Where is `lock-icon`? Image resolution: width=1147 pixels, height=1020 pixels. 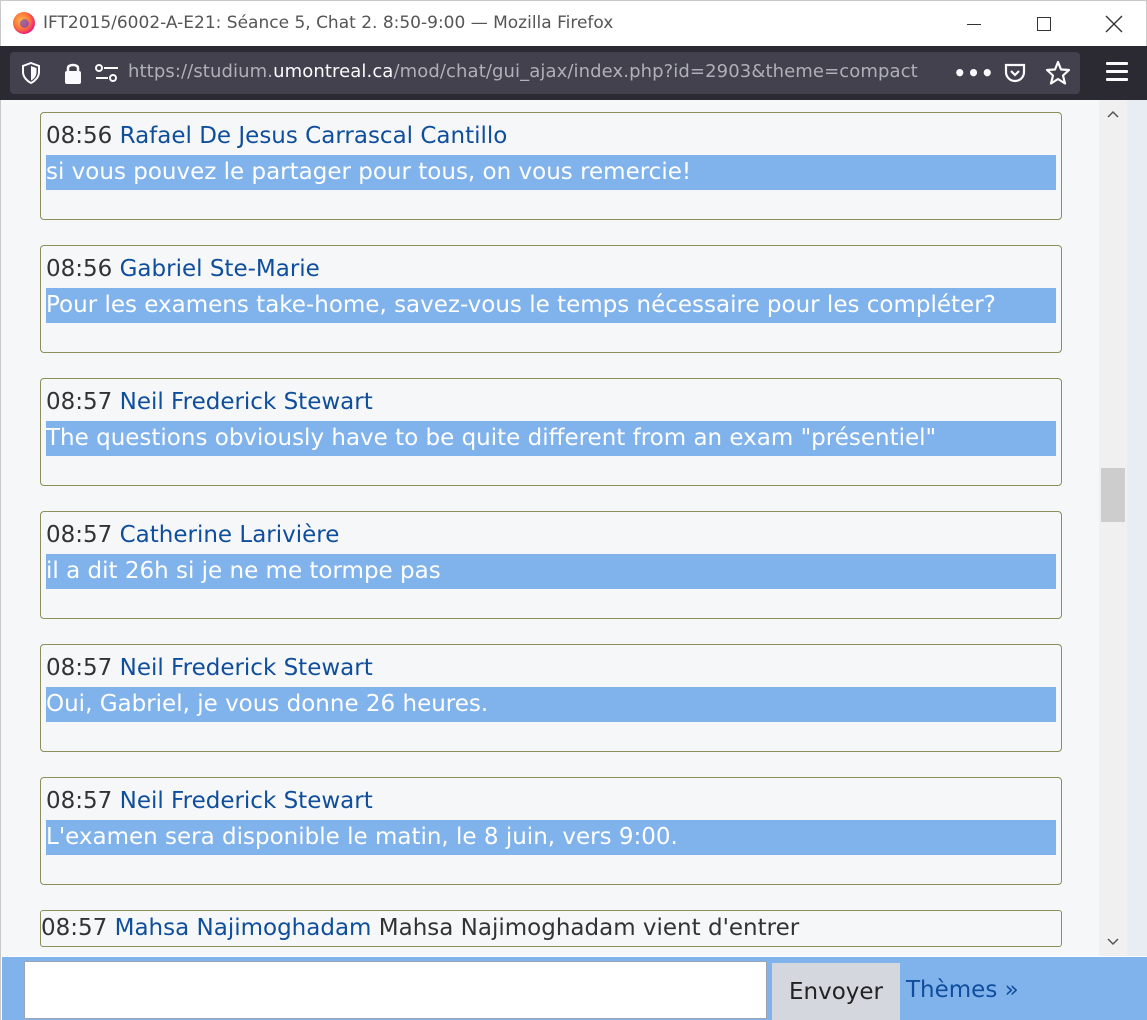
lock-icon is located at coordinates (73, 73).